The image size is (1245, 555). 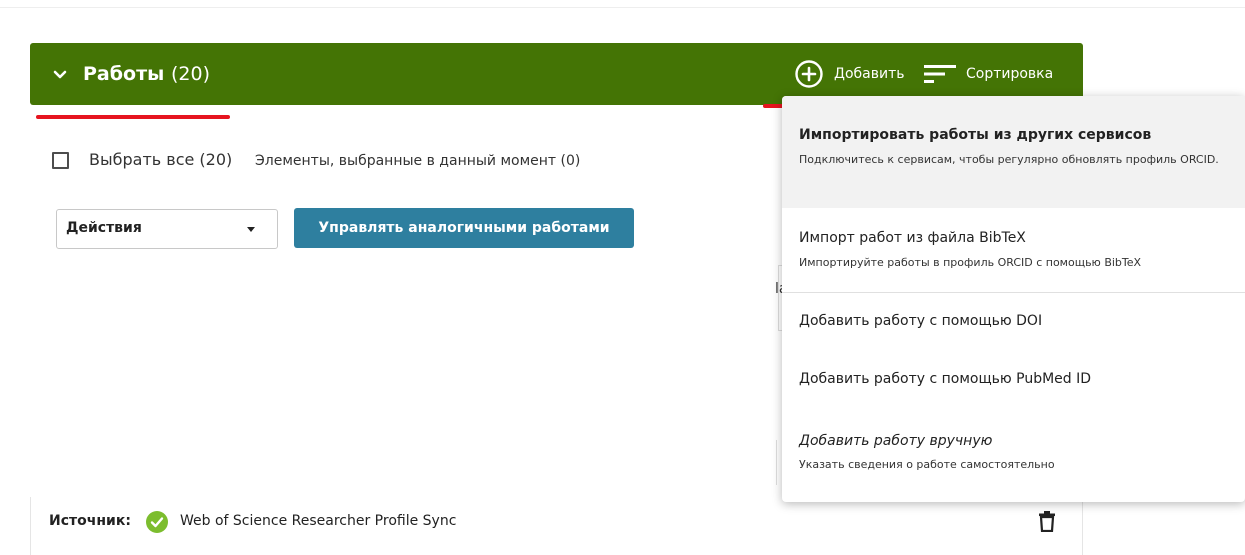 I want to click on menu-item-title: Добавить работу с помощью PubMed ID, so click(x=945, y=379).